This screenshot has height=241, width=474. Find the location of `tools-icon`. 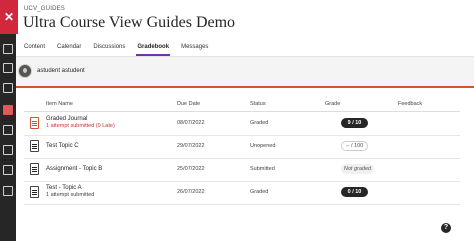

tools-icon is located at coordinates (8, 130).